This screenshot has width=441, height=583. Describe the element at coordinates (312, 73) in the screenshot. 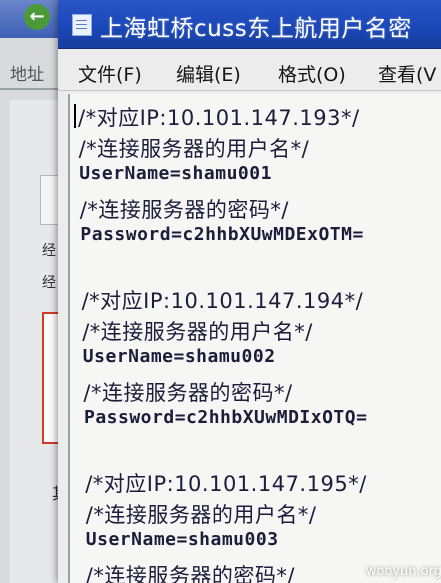

I see `menu-format: 格式(O)` at that location.